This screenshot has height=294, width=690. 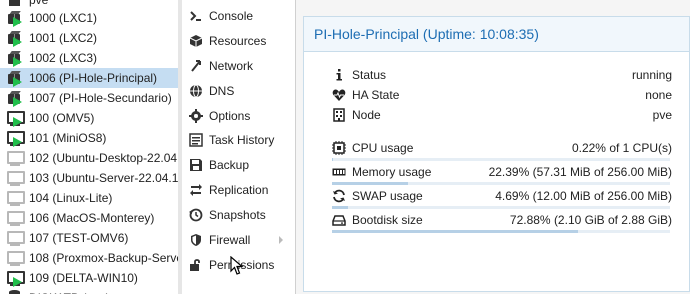 What do you see at coordinates (339, 220) in the screenshot?
I see `hdd-icon` at bounding box center [339, 220].